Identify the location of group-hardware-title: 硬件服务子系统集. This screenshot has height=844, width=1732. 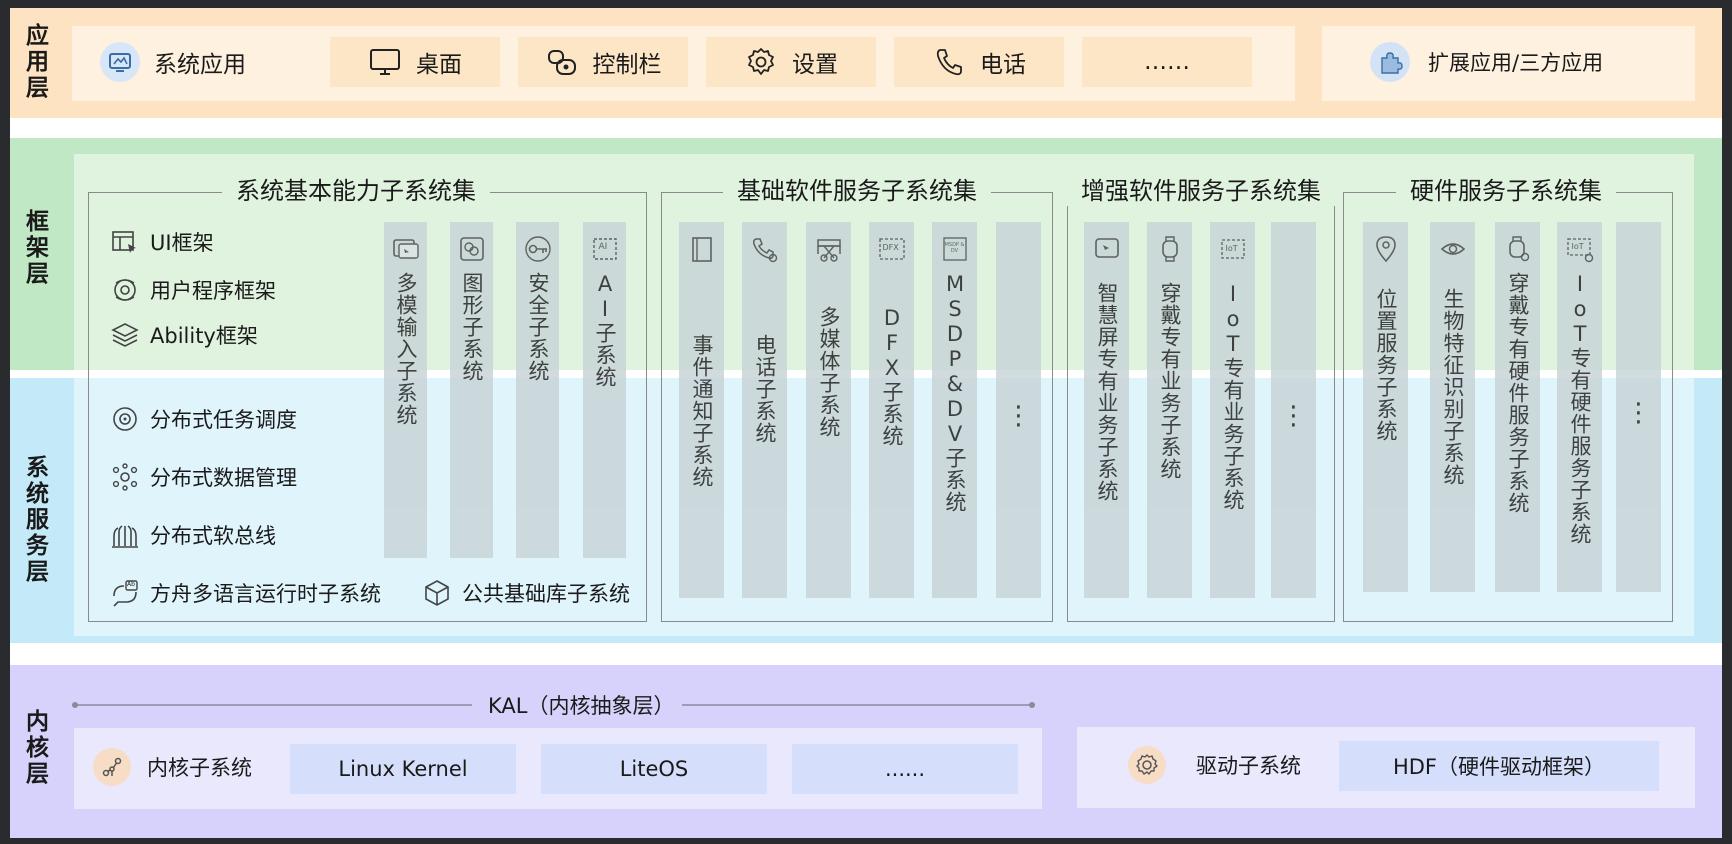
(1506, 191).